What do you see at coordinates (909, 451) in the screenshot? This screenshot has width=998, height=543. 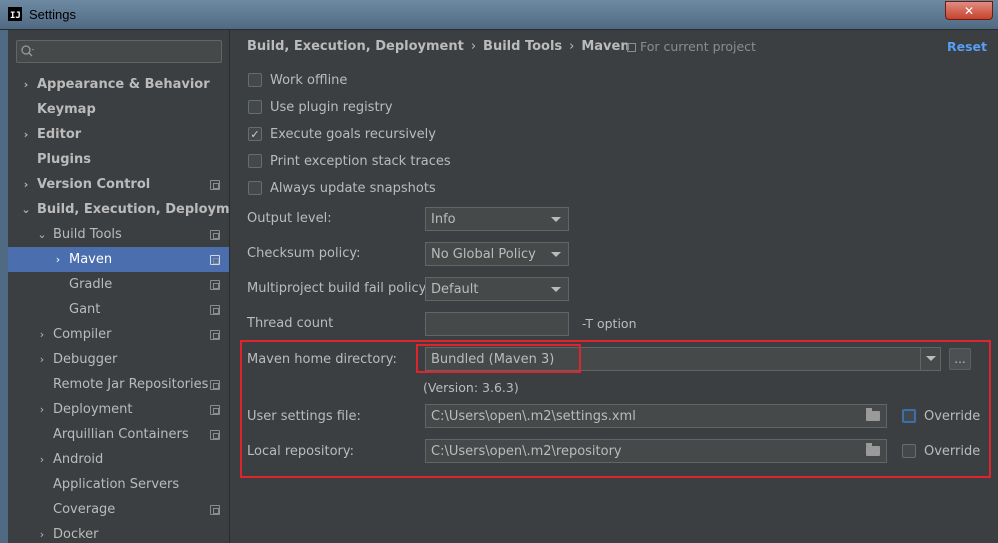 I see `local-repository-override-checkbox` at bounding box center [909, 451].